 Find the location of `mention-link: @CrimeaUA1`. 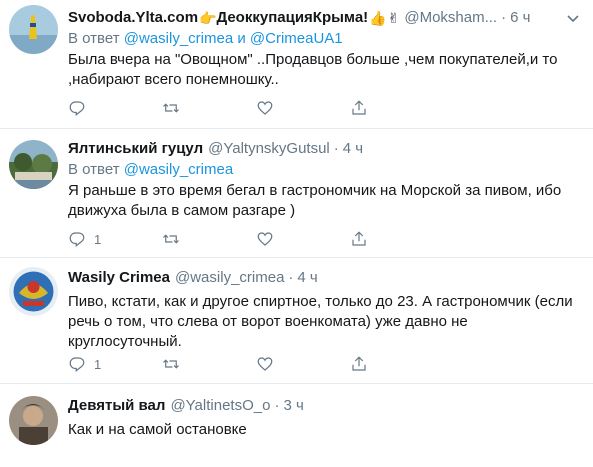

mention-link: @CrimeaUA1 is located at coordinates (296, 38).